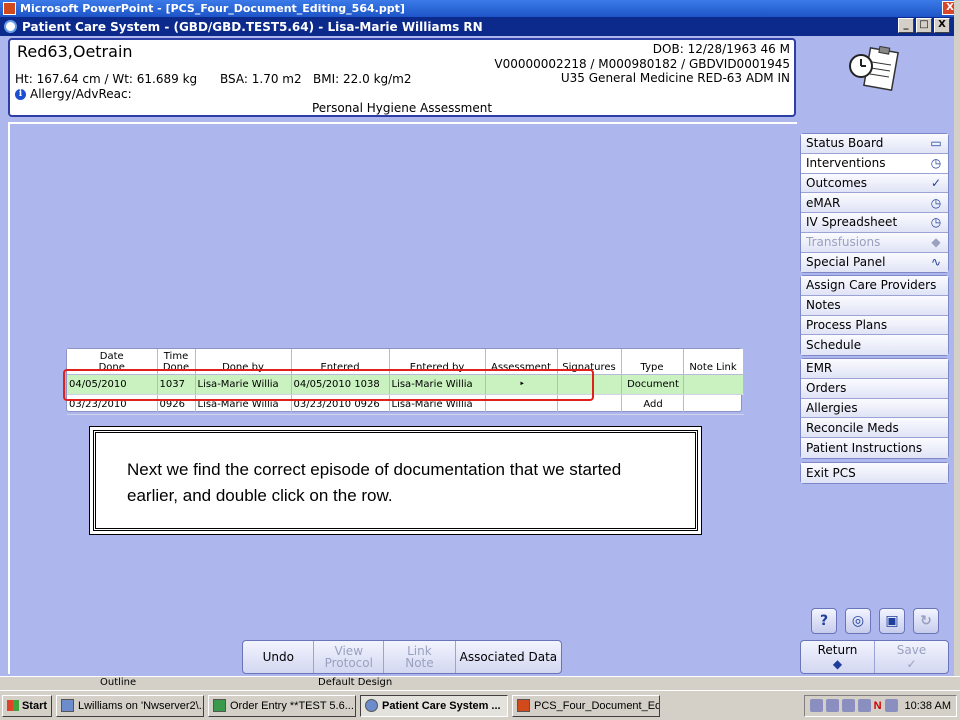  I want to click on view-protocol-button: View Protocol, so click(349, 657).